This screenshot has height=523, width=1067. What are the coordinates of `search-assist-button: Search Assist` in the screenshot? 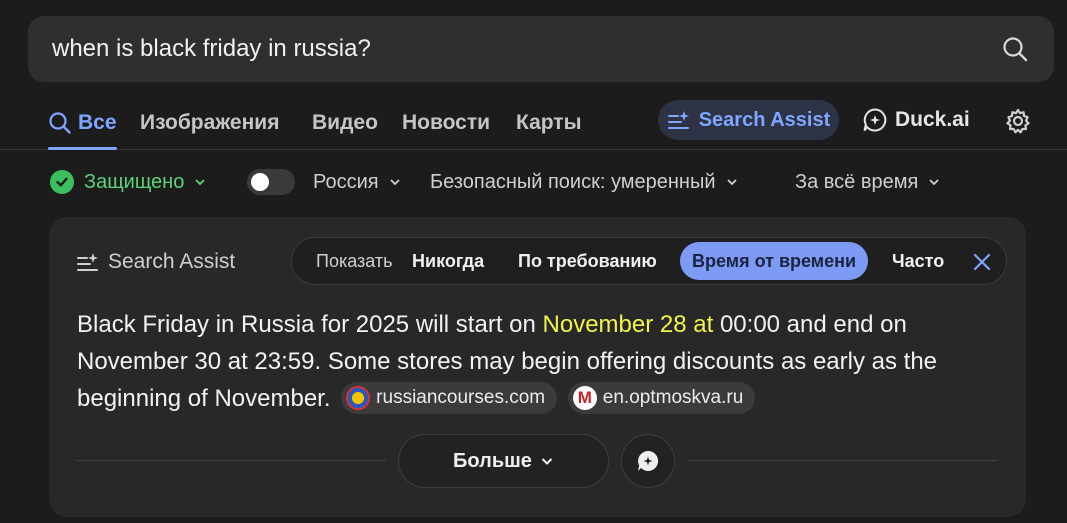 It's located at (748, 120).